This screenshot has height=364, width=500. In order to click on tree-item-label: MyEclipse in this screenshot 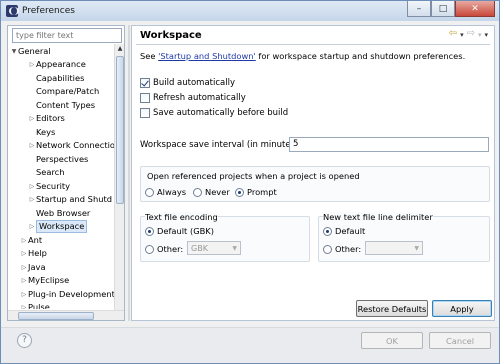, I will do `click(49, 280)`.